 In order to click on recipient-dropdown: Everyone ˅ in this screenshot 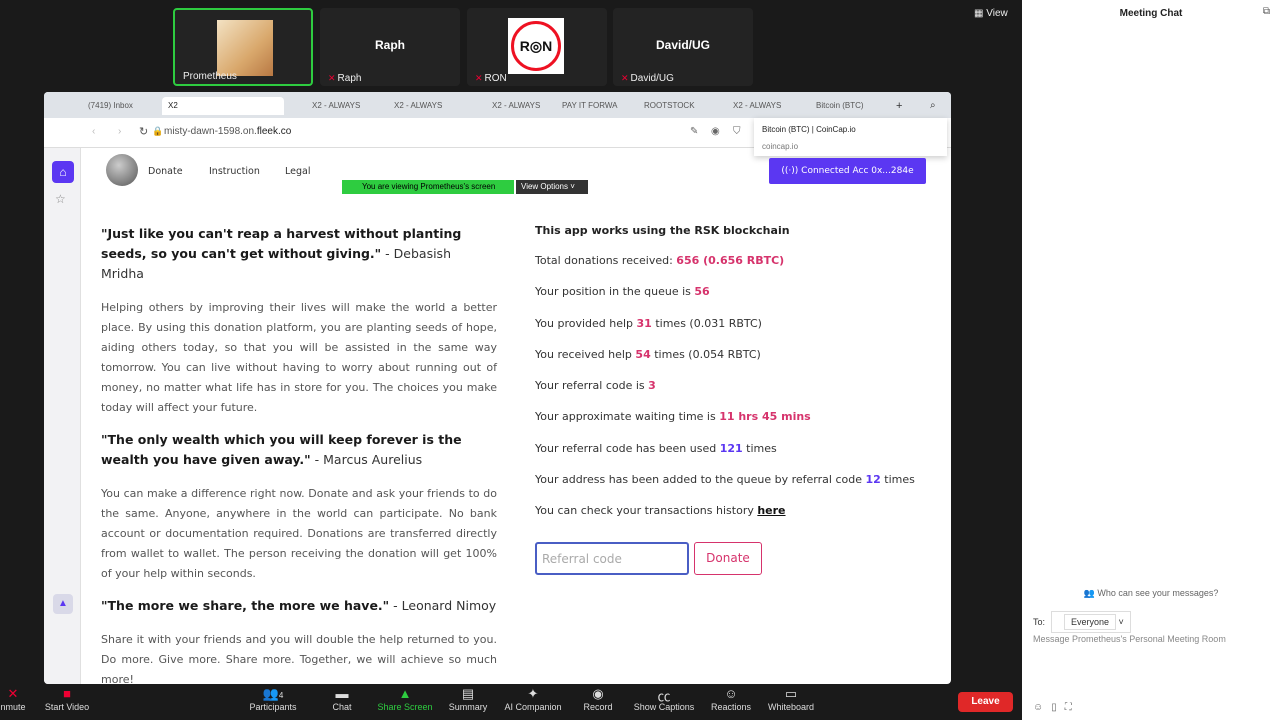, I will do `click(1091, 622)`.